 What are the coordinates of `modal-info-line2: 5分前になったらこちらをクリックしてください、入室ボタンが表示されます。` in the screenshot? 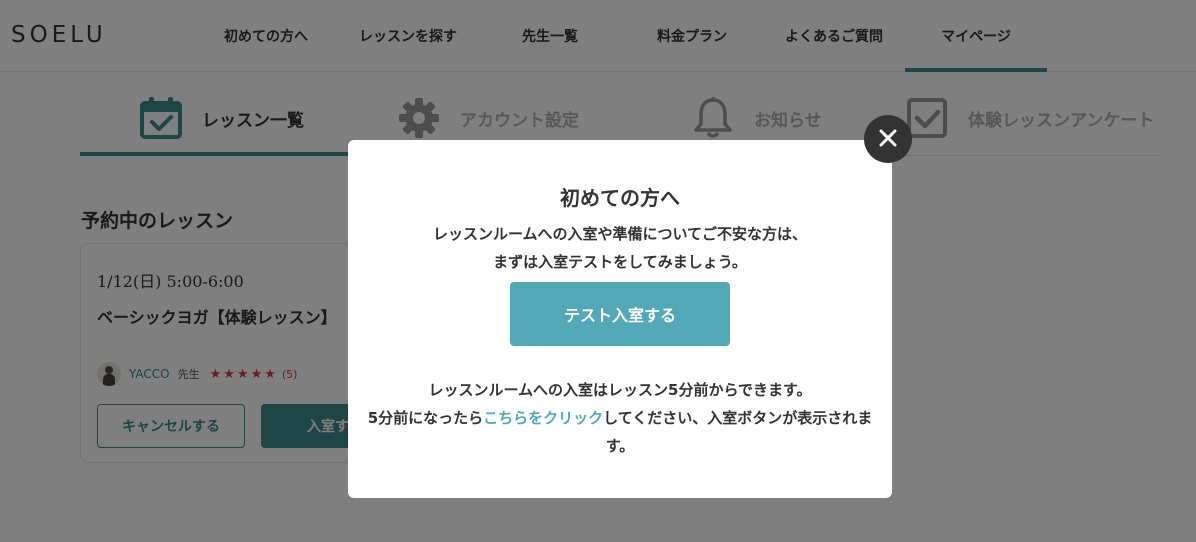 It's located at (620, 432).